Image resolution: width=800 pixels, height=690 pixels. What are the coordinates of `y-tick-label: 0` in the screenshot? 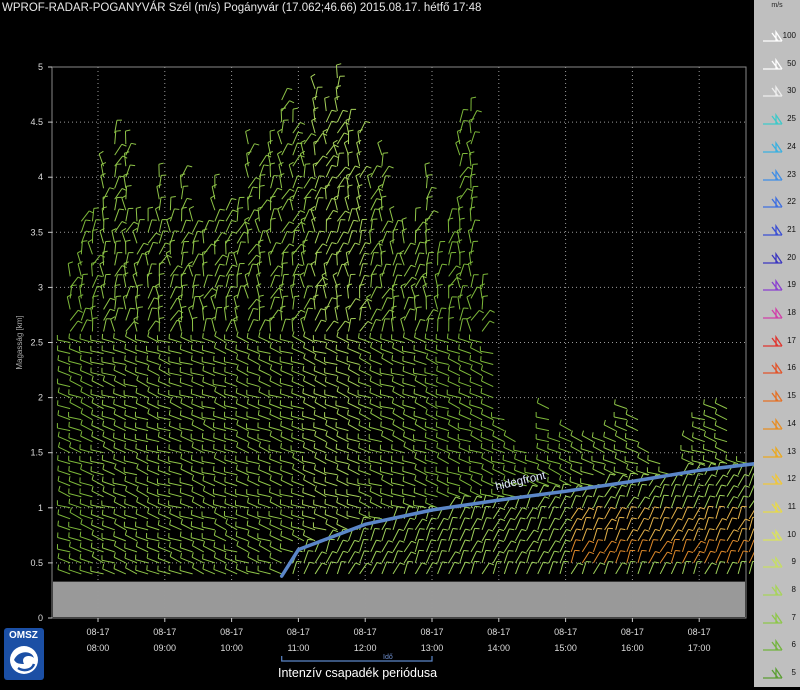 It's located at (40, 618).